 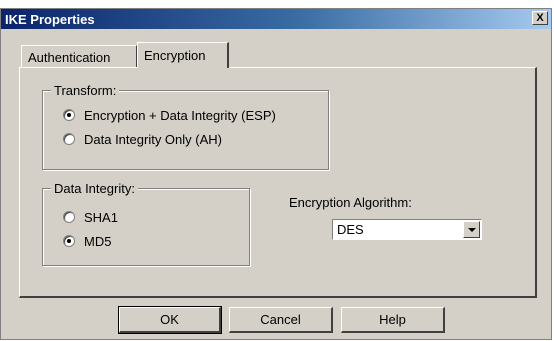 What do you see at coordinates (170, 320) in the screenshot?
I see `ok-button: OK` at bounding box center [170, 320].